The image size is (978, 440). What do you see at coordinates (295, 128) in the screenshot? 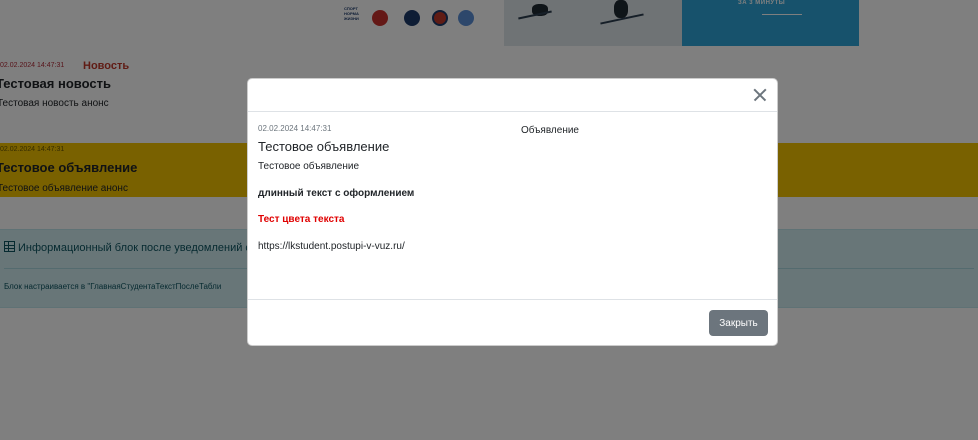
I see `modal-date: 02.02.2024 14:47:31` at bounding box center [295, 128].